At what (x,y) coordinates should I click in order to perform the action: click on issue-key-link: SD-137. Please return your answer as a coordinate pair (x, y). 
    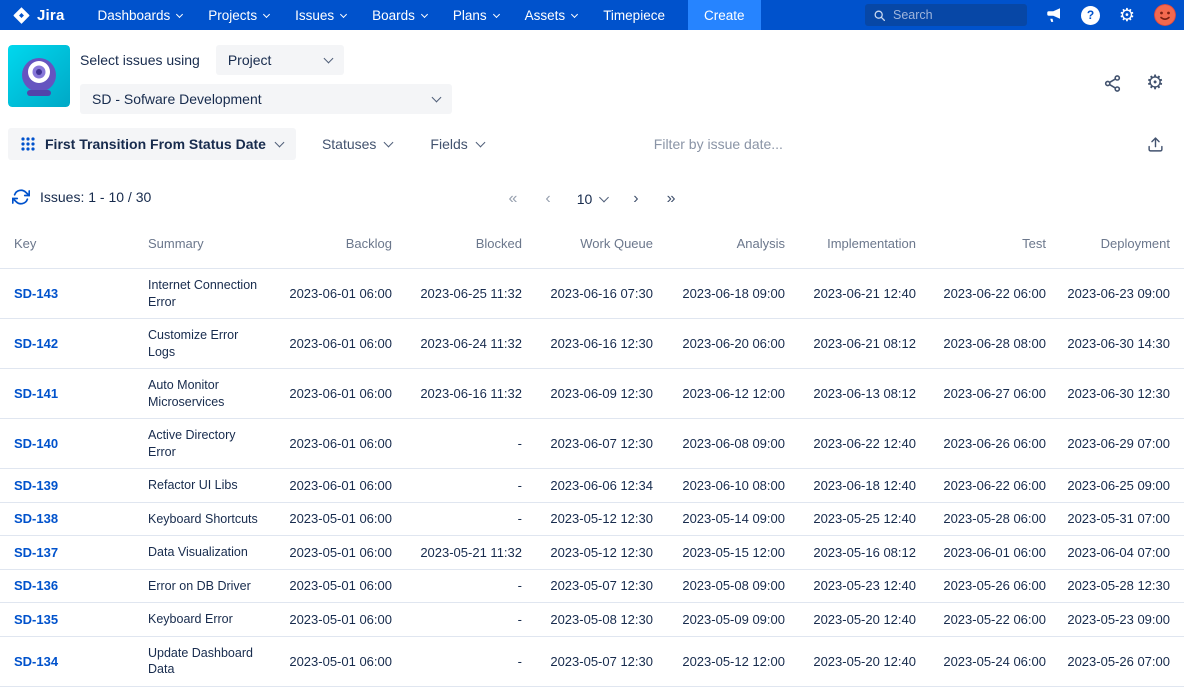
    Looking at the image, I should click on (36, 552).